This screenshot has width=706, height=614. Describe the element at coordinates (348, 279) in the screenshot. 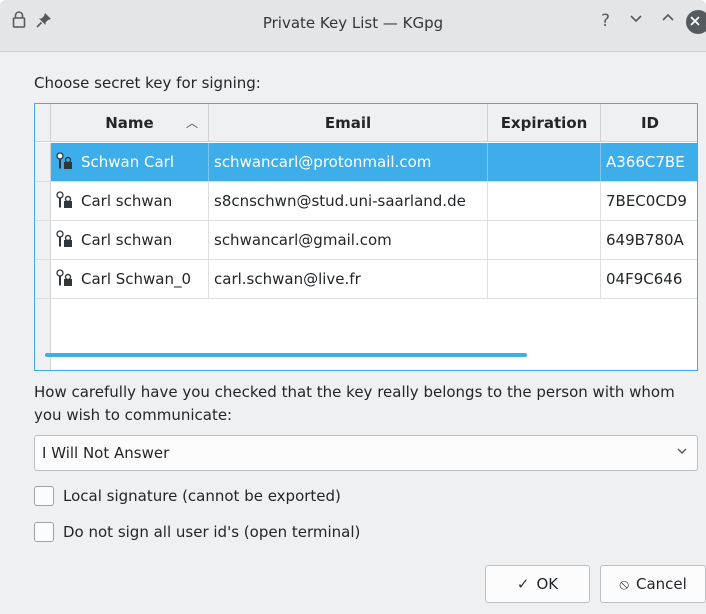

I see `cell-email: carl.schwan@live.fr` at that location.